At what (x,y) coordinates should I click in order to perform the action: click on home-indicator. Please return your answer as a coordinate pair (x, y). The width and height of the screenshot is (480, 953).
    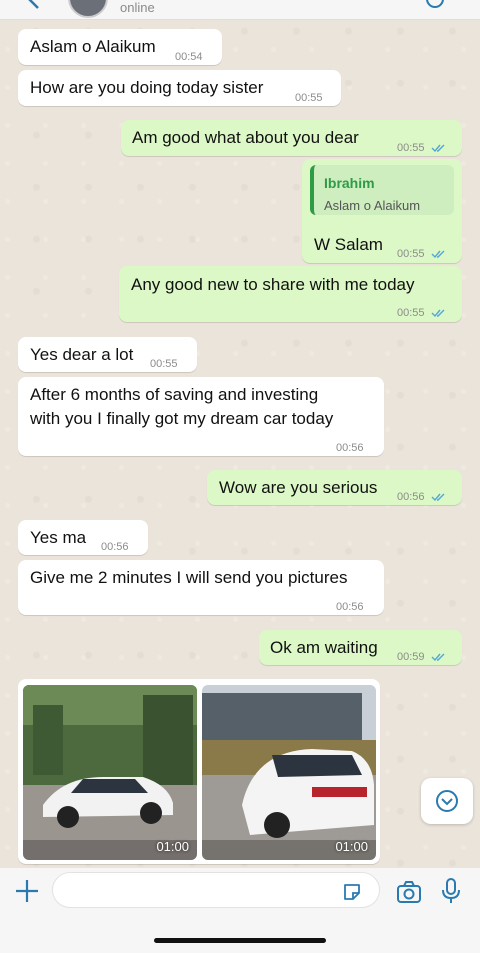
    Looking at the image, I should click on (240, 940).